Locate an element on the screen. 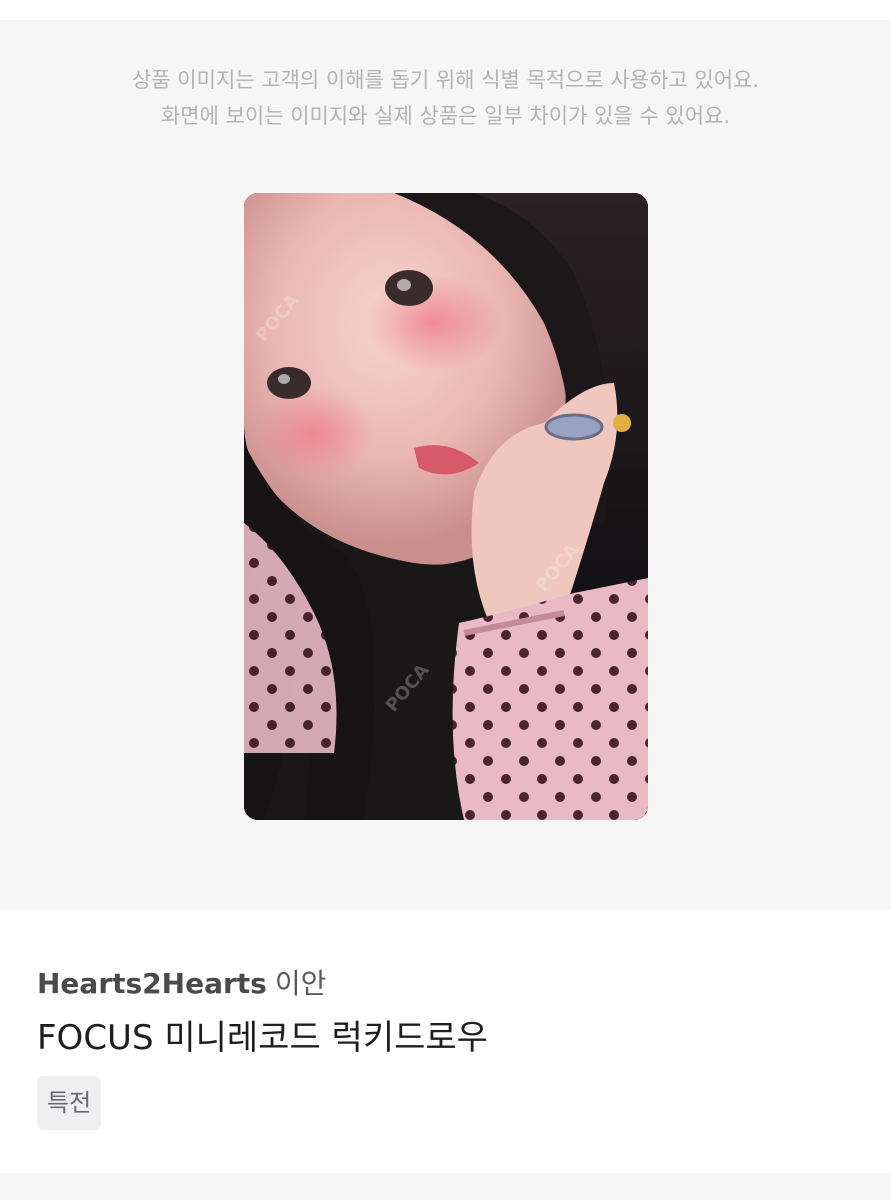  artist-name: Hearts2Hearts is located at coordinates (152, 983).